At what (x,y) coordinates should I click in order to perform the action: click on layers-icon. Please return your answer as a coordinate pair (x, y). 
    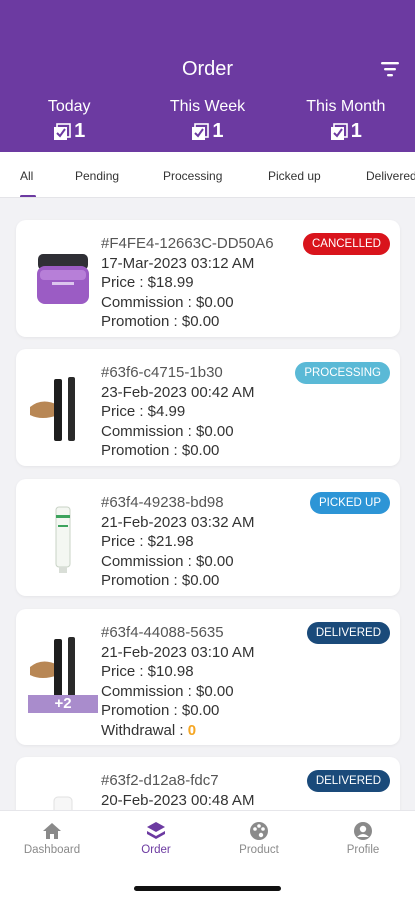
    Looking at the image, I should click on (156, 830).